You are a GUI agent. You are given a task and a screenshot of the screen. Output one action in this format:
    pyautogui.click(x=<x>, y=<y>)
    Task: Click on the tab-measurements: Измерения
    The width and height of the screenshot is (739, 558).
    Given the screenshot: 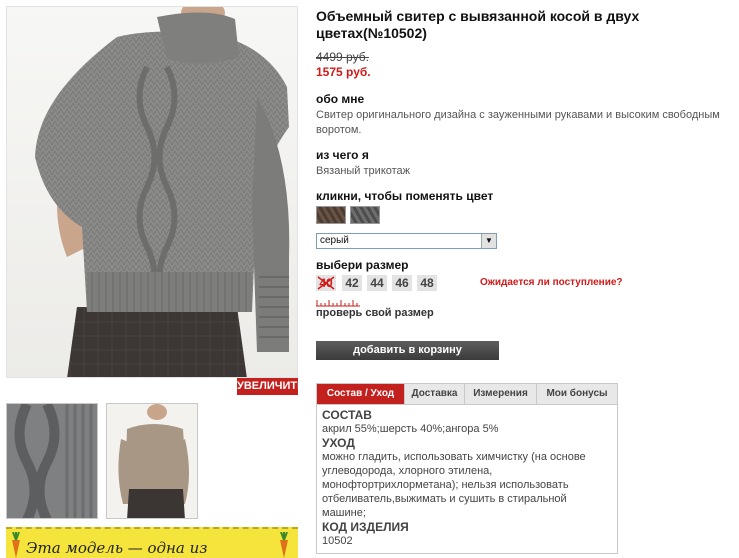 What is the action you would take?
    pyautogui.click(x=501, y=394)
    